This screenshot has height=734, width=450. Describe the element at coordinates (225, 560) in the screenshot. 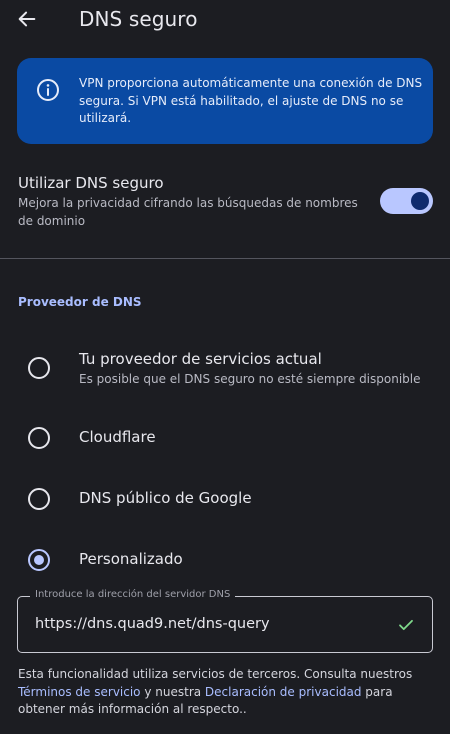

I see `provider-option-custom: Personalizado` at that location.